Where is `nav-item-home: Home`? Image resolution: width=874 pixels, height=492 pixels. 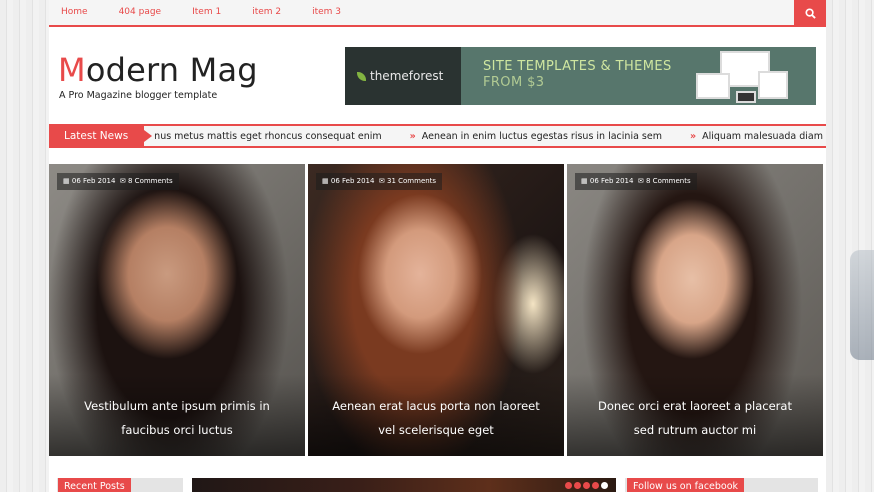 nav-item-home: Home is located at coordinates (74, 12).